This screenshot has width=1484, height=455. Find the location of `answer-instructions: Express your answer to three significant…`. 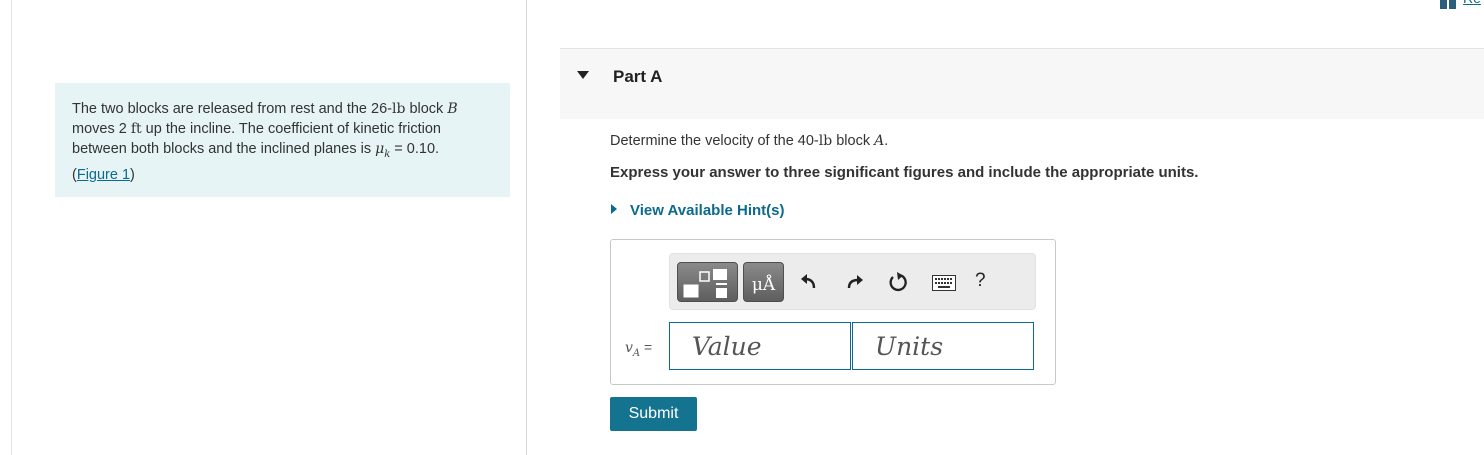

answer-instructions: Express your answer to three significant… is located at coordinates (904, 172).